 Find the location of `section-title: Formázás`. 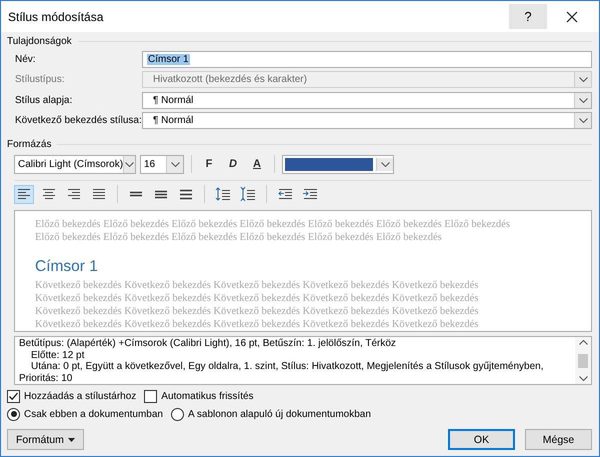

section-title: Formázás is located at coordinates (29, 144).